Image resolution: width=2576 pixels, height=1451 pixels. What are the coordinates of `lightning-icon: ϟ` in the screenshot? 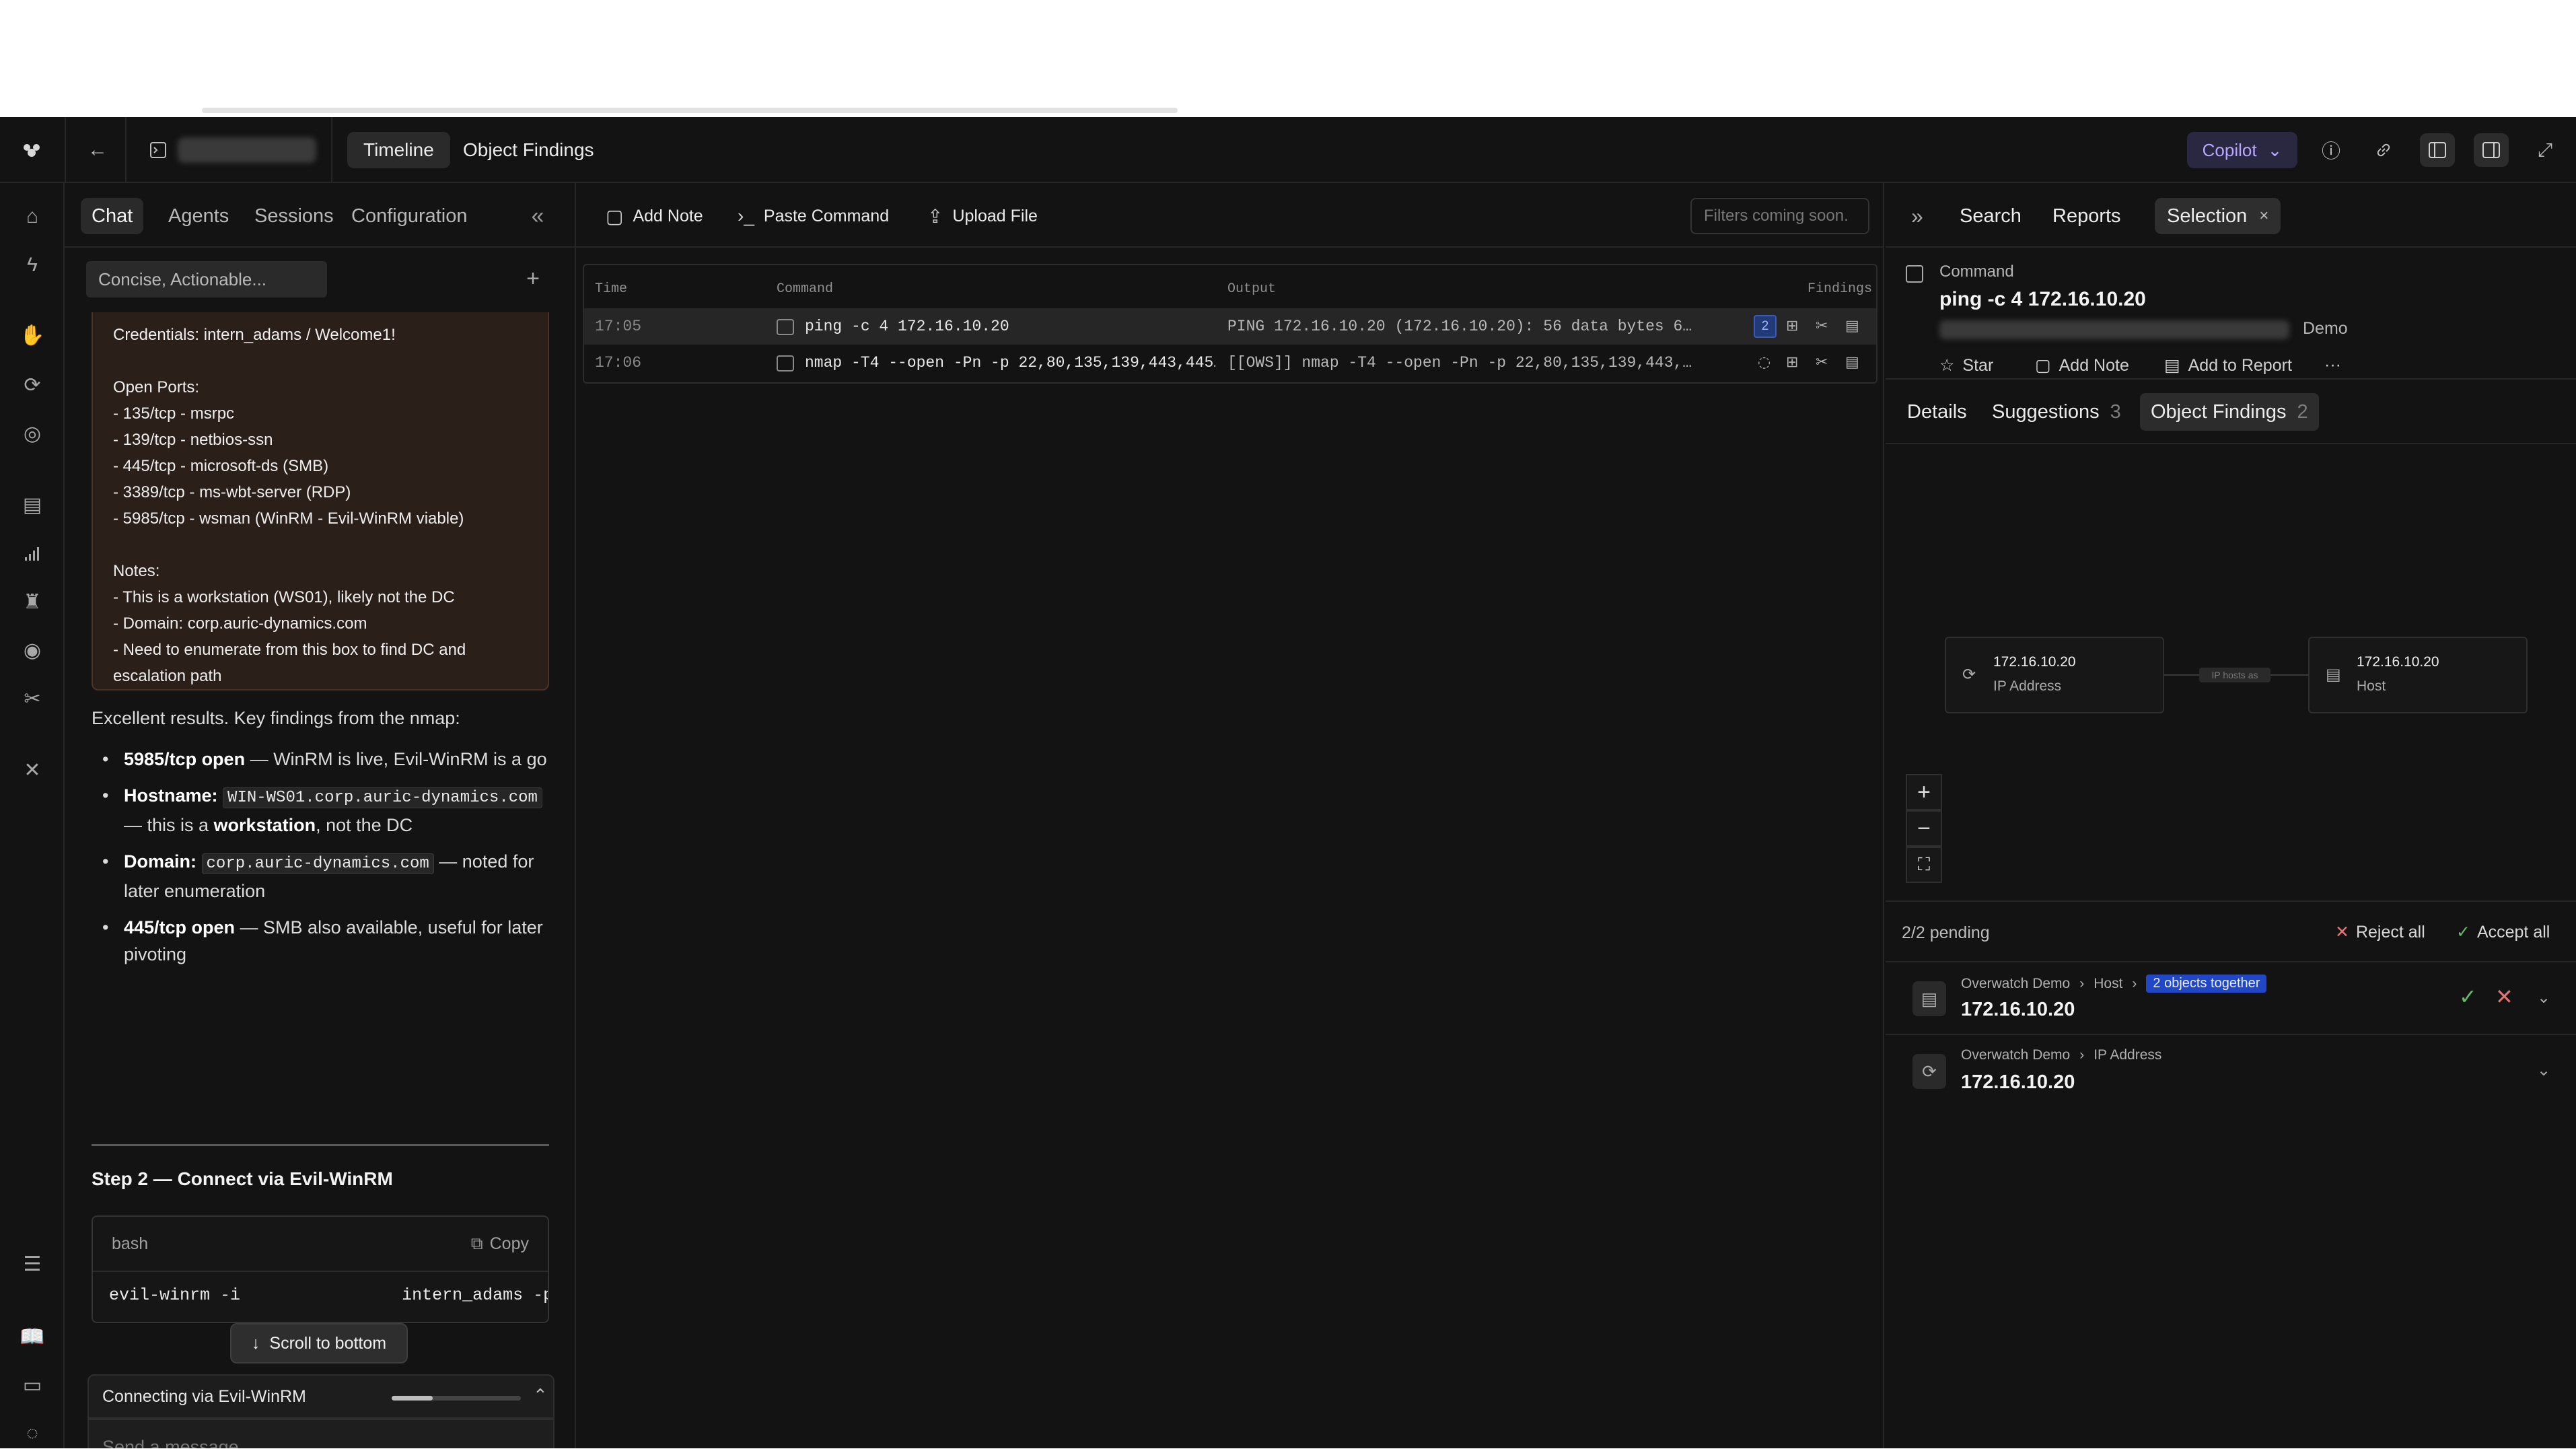 It's located at (32, 265).